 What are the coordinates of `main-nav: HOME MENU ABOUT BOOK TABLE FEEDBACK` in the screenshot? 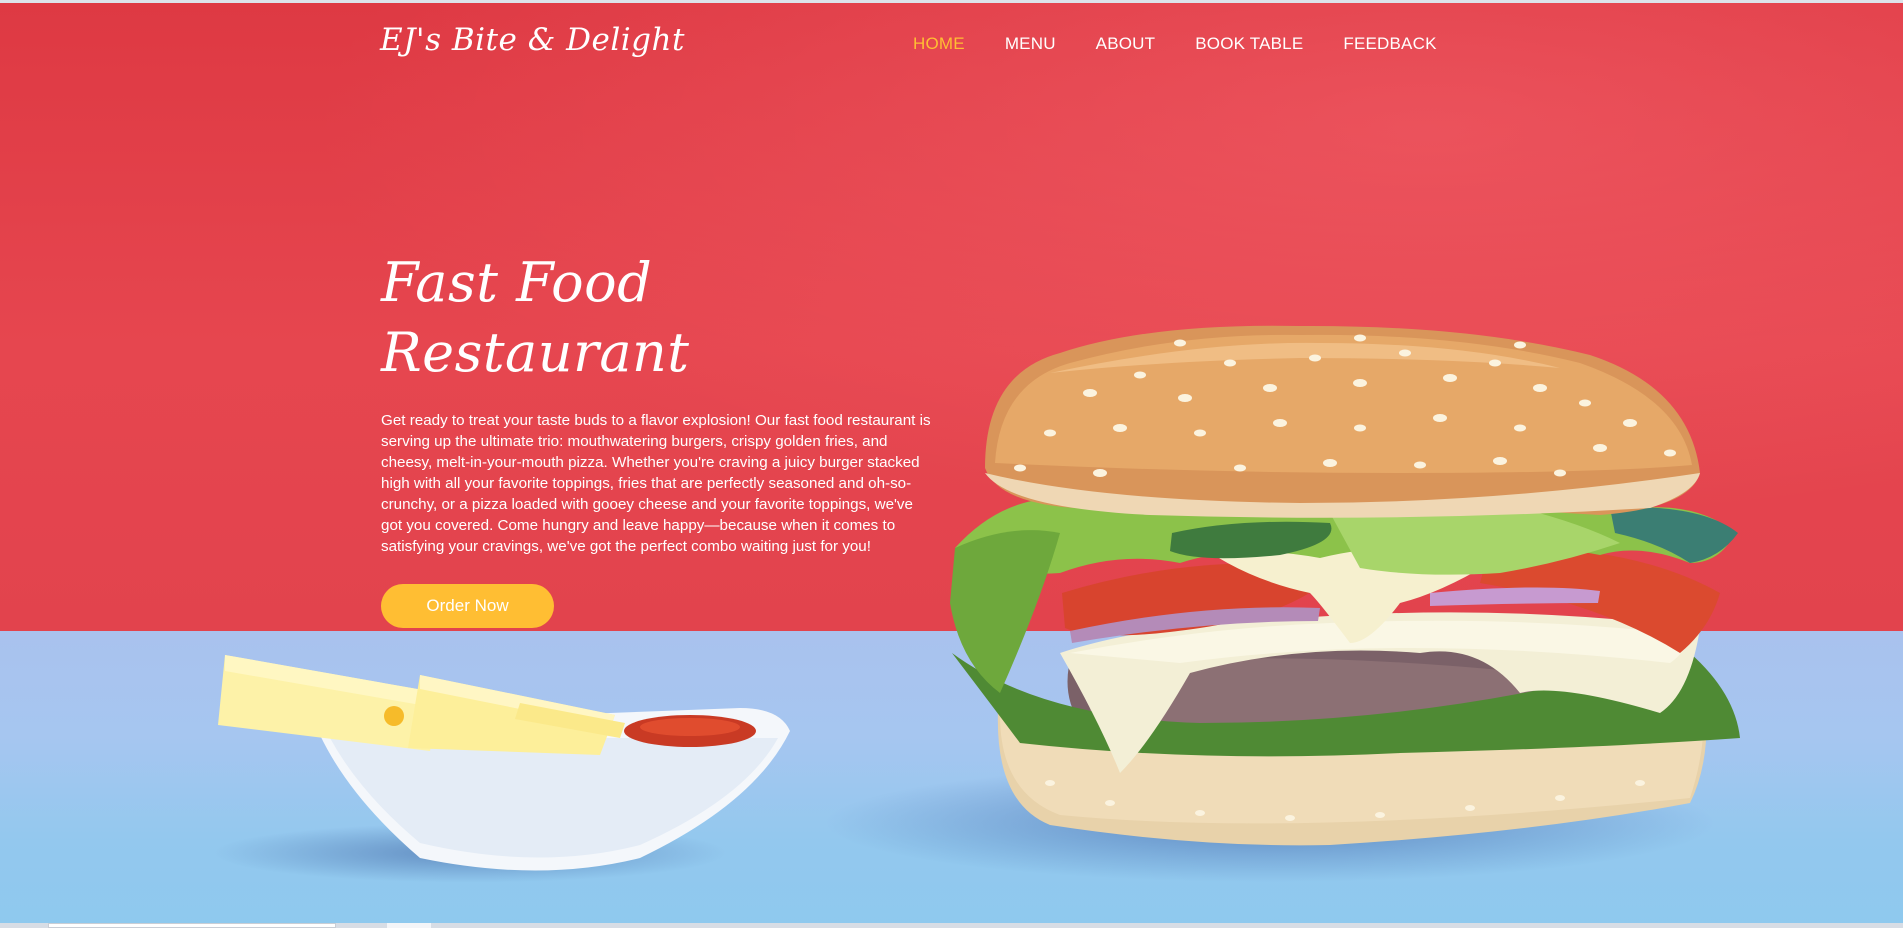 It's located at (1195, 44).